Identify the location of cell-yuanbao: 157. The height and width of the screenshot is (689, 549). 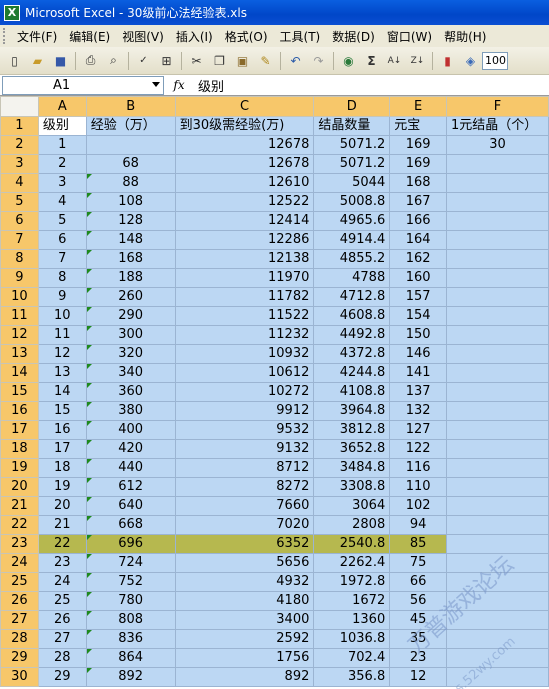
(418, 297).